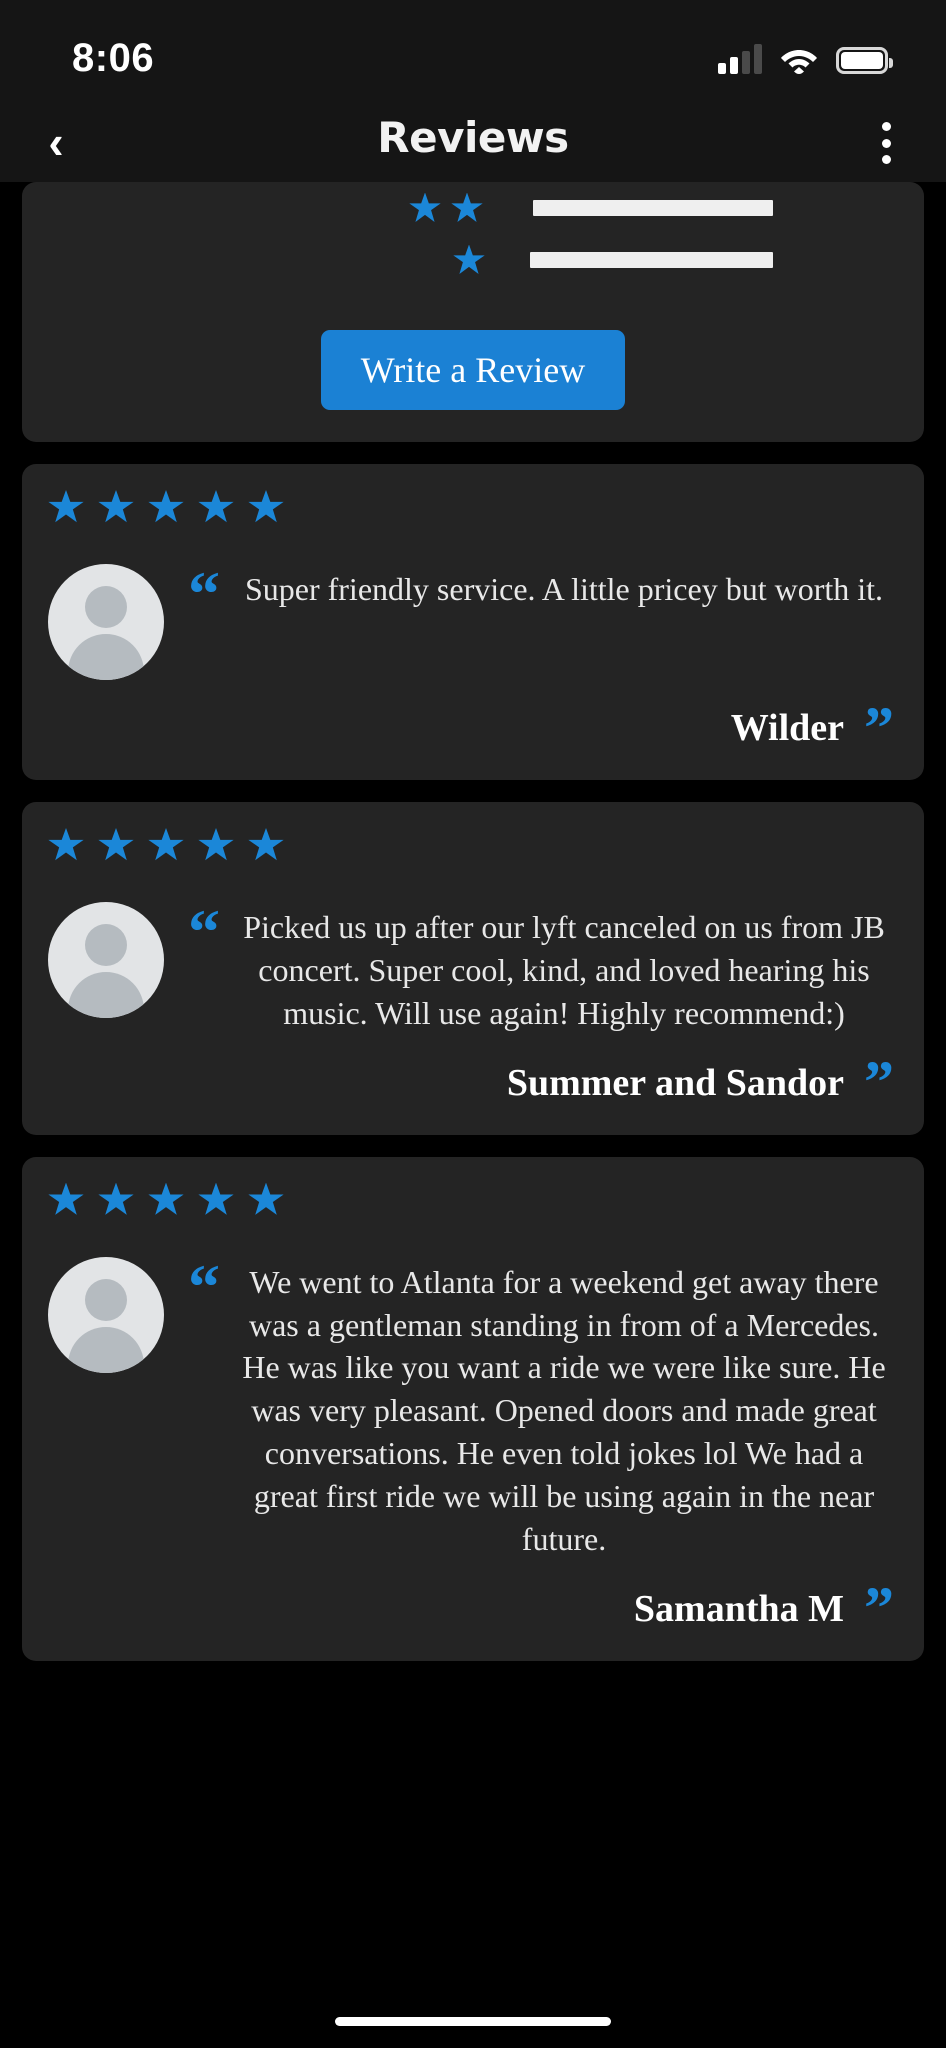 The height and width of the screenshot is (2048, 946). I want to click on overflow-menu-icon, so click(886, 143).